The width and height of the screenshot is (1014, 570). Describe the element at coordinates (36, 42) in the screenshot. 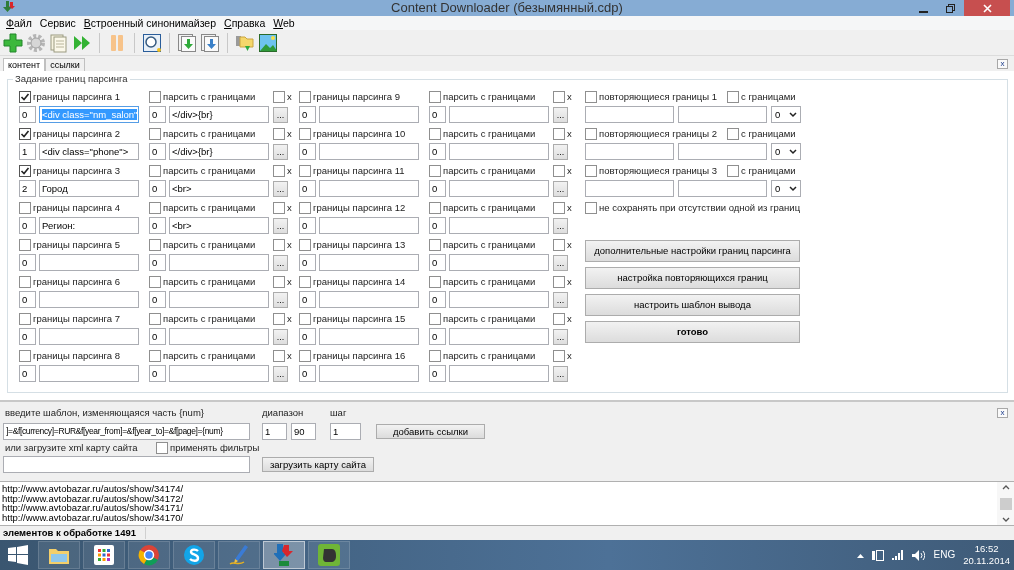

I see `settings-icon` at that location.